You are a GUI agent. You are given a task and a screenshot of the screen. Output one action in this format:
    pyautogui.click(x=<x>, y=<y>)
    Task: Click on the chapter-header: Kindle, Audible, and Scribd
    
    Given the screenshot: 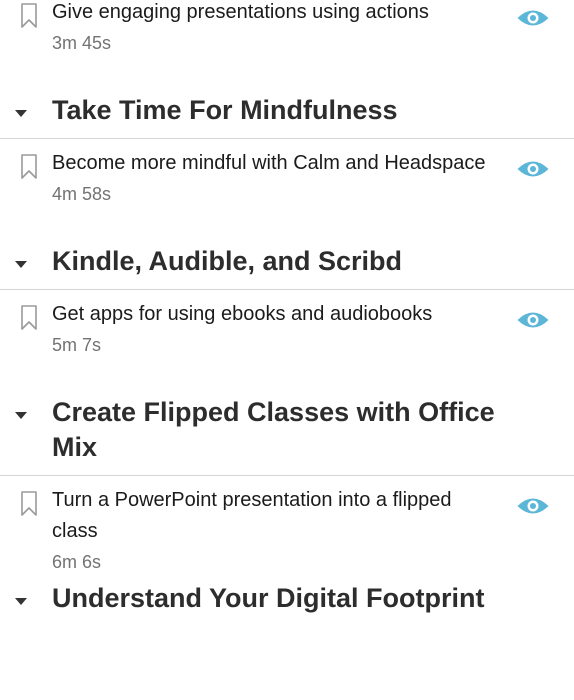 What is the action you would take?
    pyautogui.click(x=287, y=267)
    